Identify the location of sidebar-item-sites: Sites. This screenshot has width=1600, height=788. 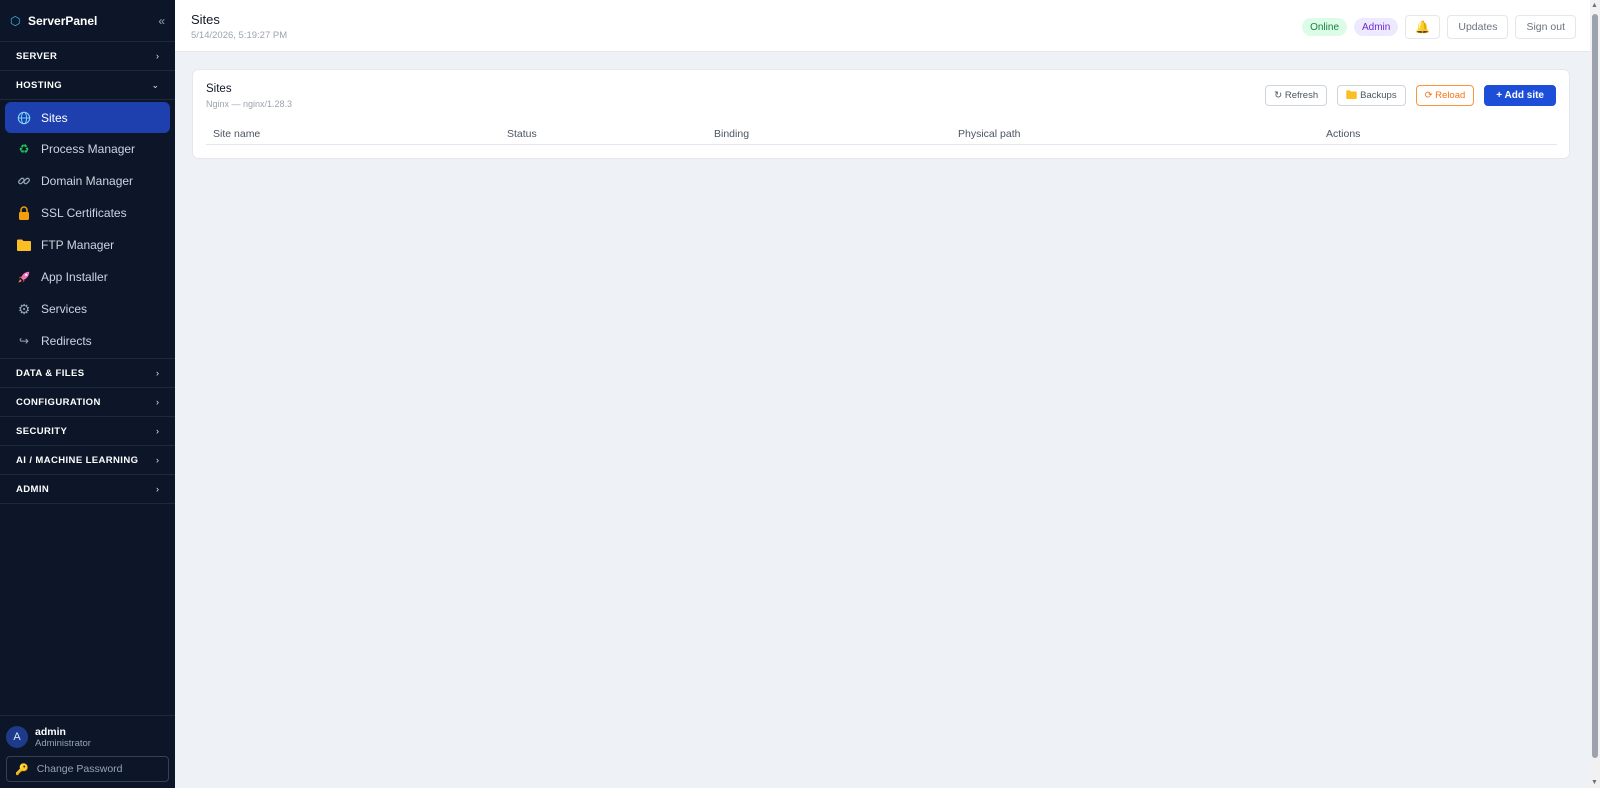
(87, 117).